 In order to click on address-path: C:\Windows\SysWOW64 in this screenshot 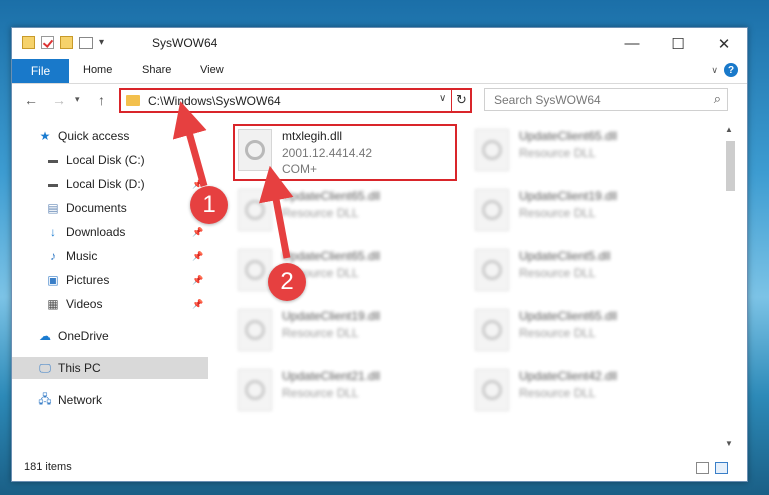, I will do `click(214, 101)`.